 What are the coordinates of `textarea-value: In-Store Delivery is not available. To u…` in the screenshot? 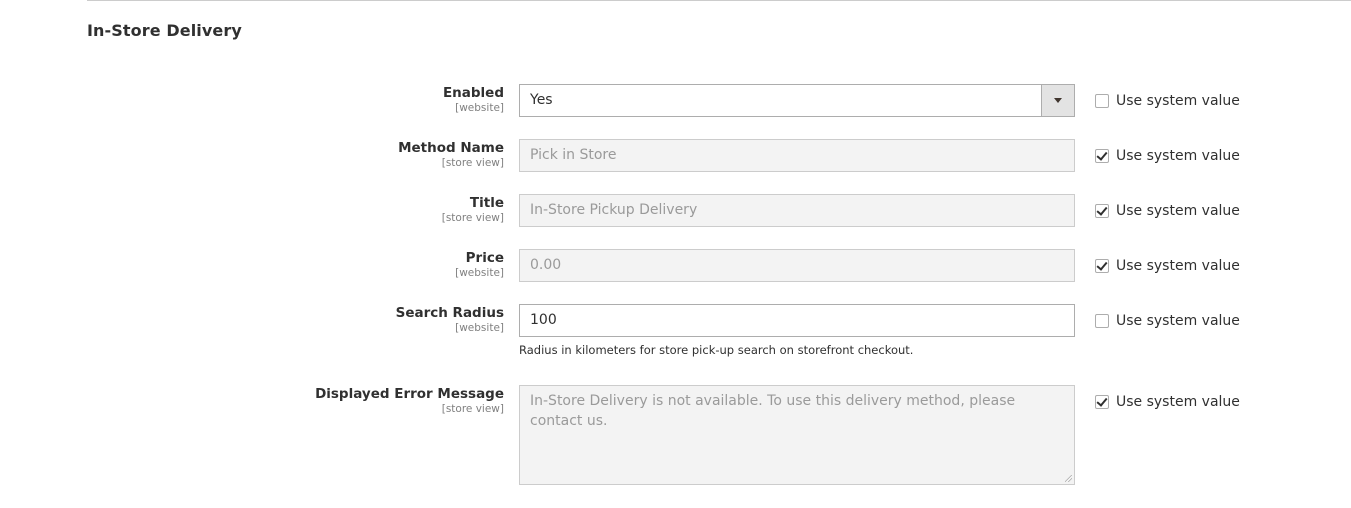 It's located at (773, 411).